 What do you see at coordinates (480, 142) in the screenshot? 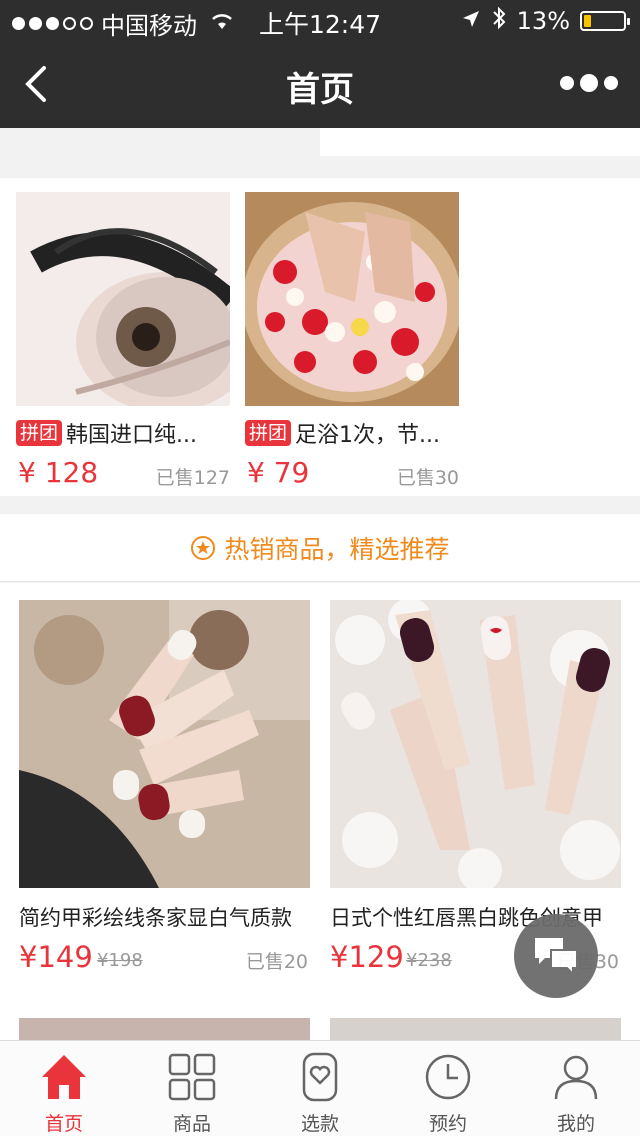
I see `scrolled-tab-box` at bounding box center [480, 142].